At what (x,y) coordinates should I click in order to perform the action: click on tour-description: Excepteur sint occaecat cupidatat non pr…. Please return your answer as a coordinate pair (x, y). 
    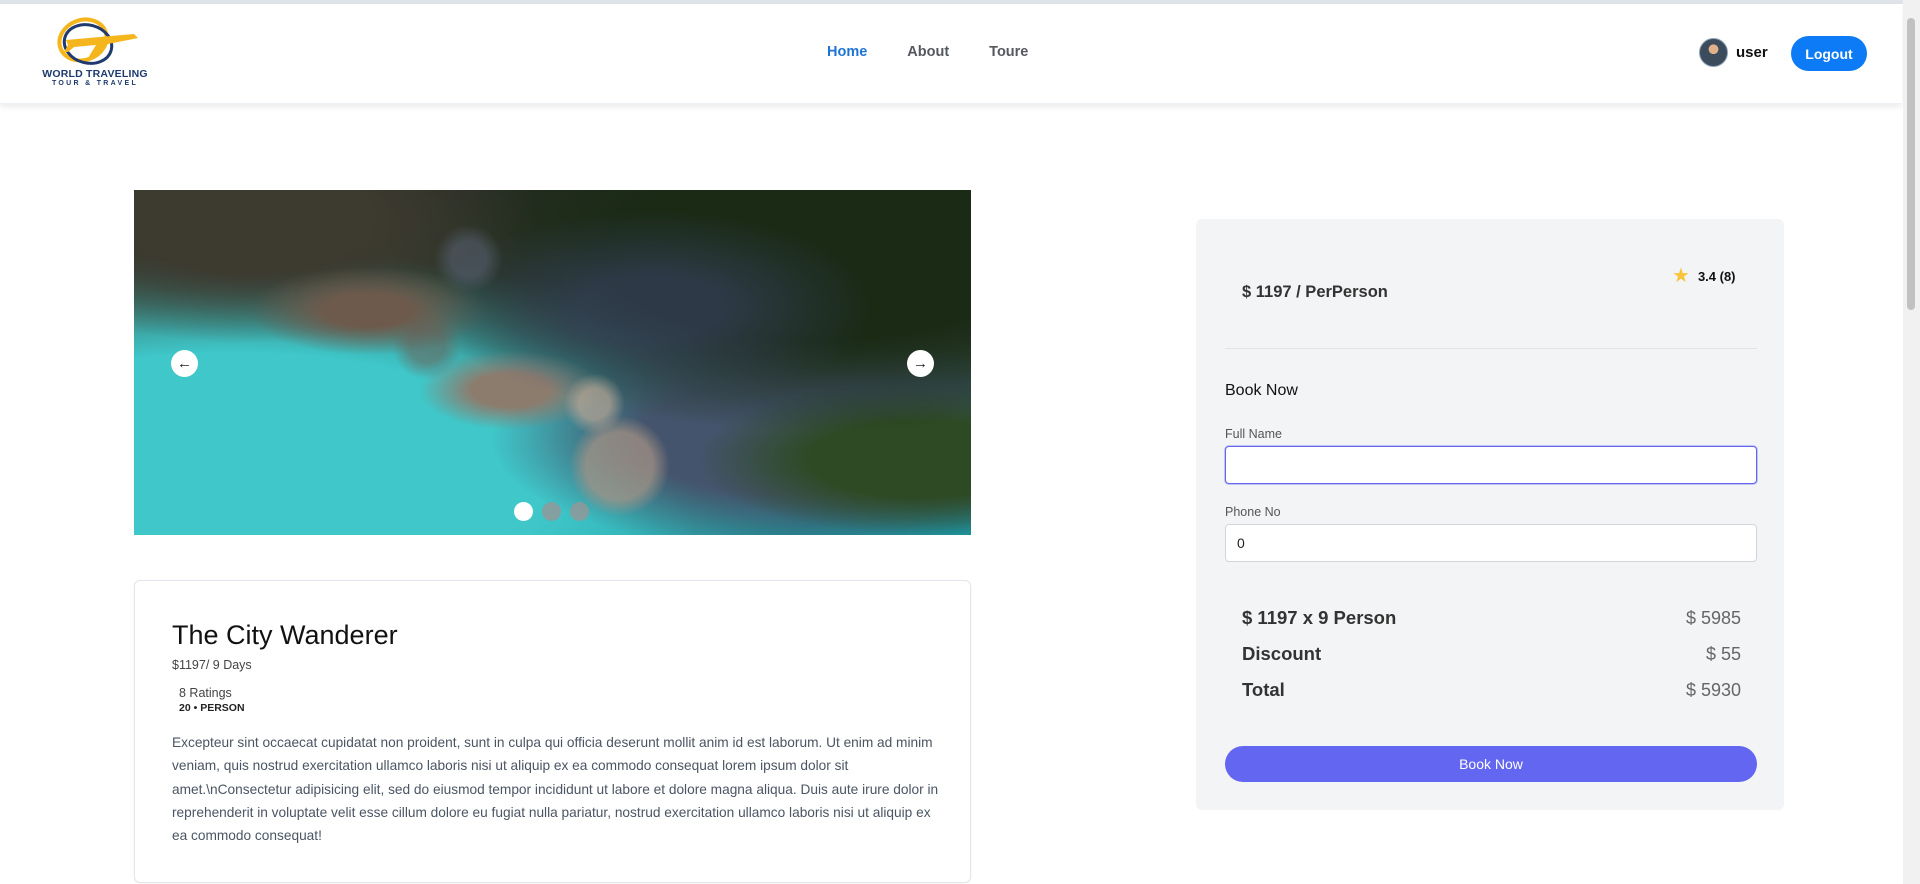
    Looking at the image, I should click on (555, 789).